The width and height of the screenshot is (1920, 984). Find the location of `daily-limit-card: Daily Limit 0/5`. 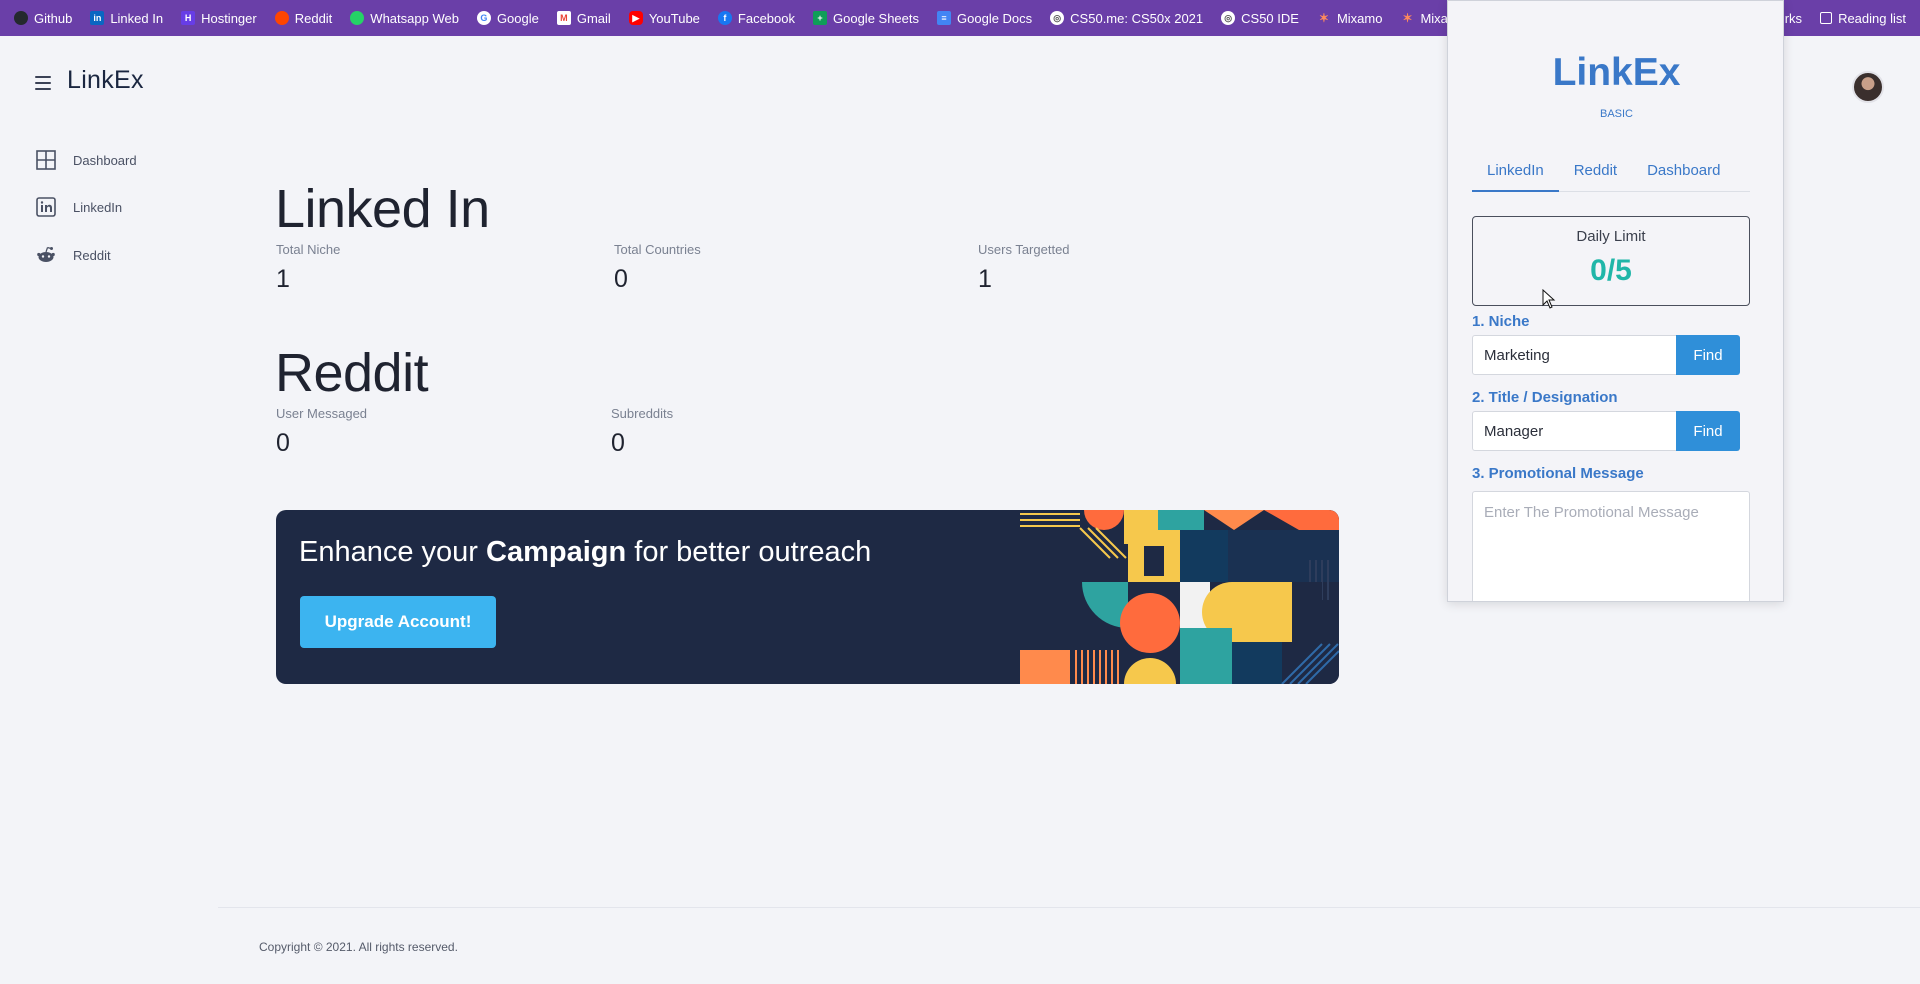

daily-limit-card: Daily Limit 0/5 is located at coordinates (1611, 261).